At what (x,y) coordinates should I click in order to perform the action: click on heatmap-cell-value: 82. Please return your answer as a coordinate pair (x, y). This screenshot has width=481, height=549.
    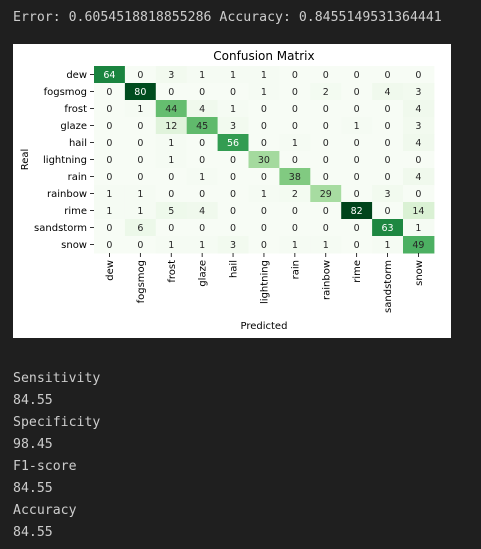
    Looking at the image, I should click on (357, 211).